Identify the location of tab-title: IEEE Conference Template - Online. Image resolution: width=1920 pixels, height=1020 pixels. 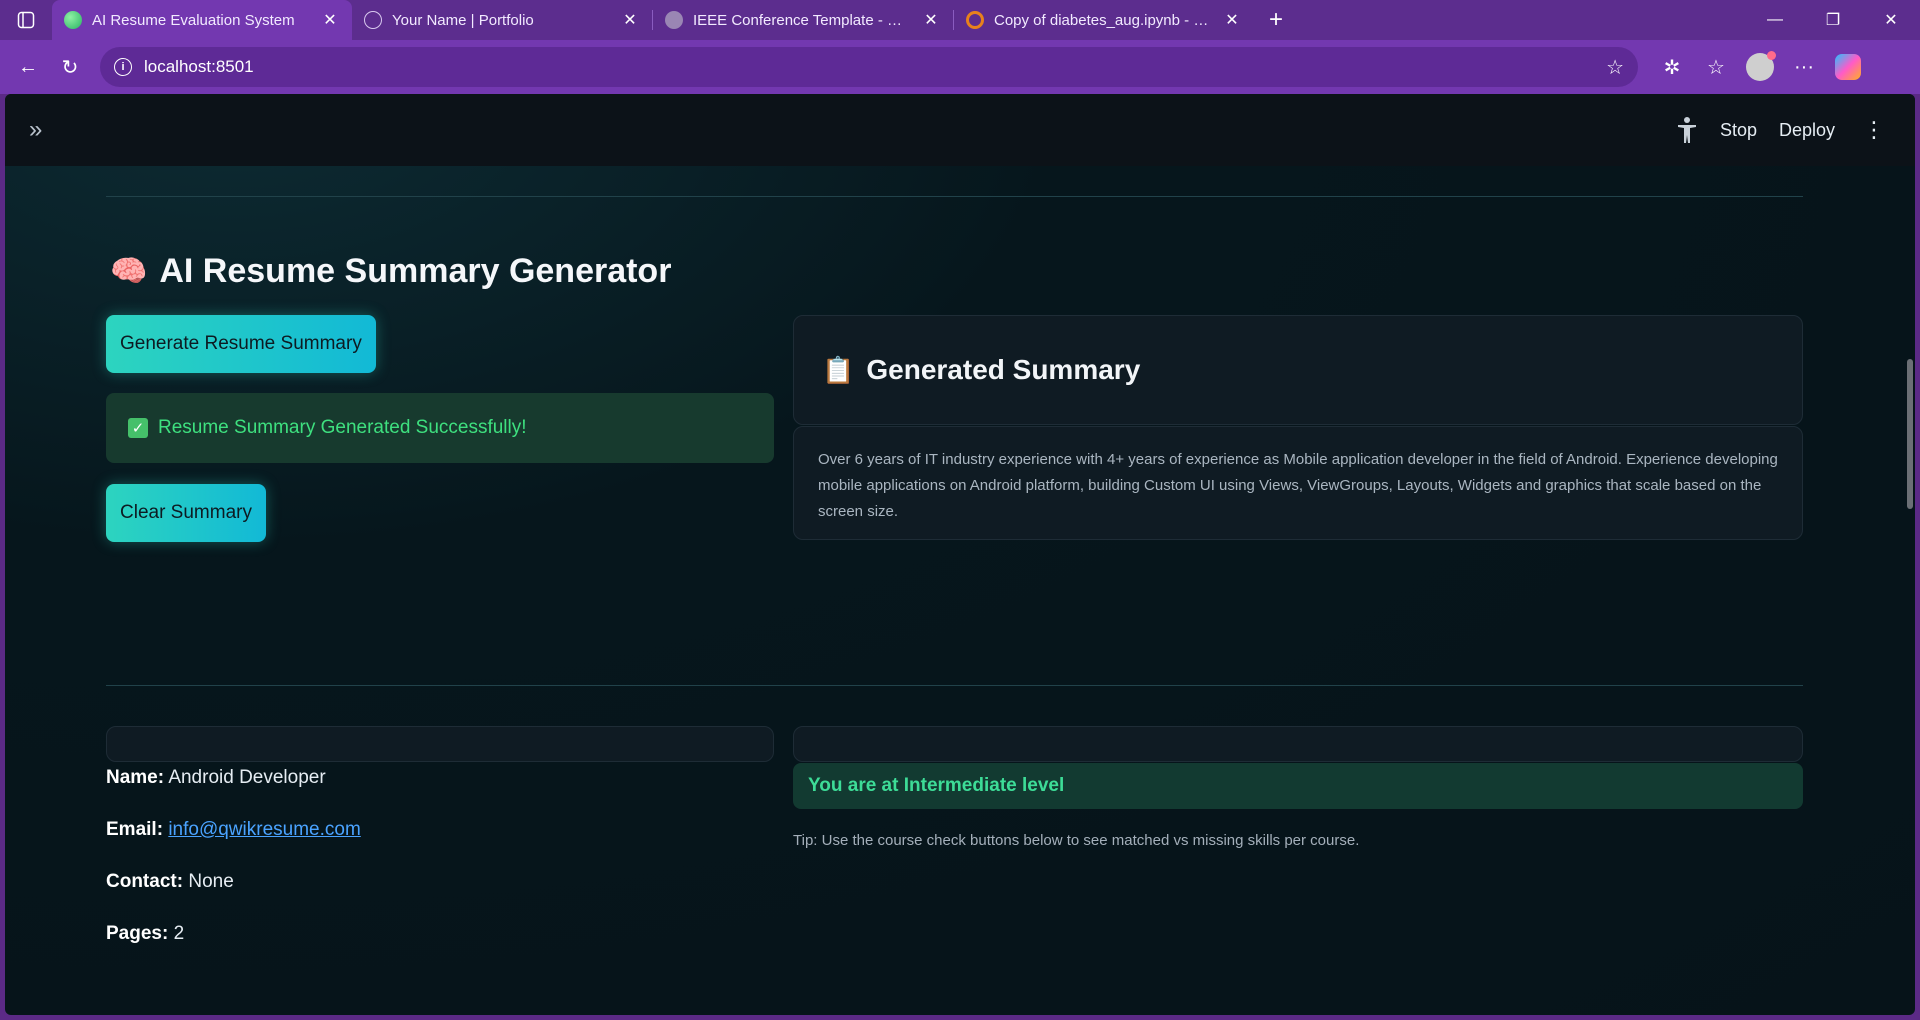
(802, 20).